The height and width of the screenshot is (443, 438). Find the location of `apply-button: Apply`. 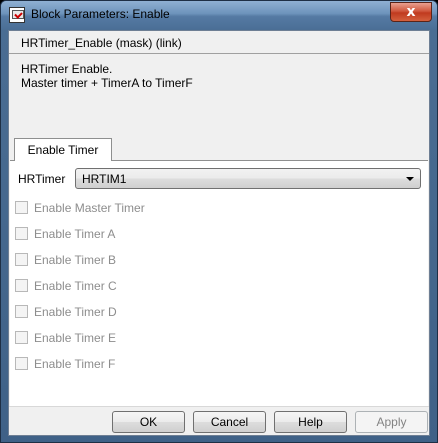

apply-button: Apply is located at coordinates (391, 422).